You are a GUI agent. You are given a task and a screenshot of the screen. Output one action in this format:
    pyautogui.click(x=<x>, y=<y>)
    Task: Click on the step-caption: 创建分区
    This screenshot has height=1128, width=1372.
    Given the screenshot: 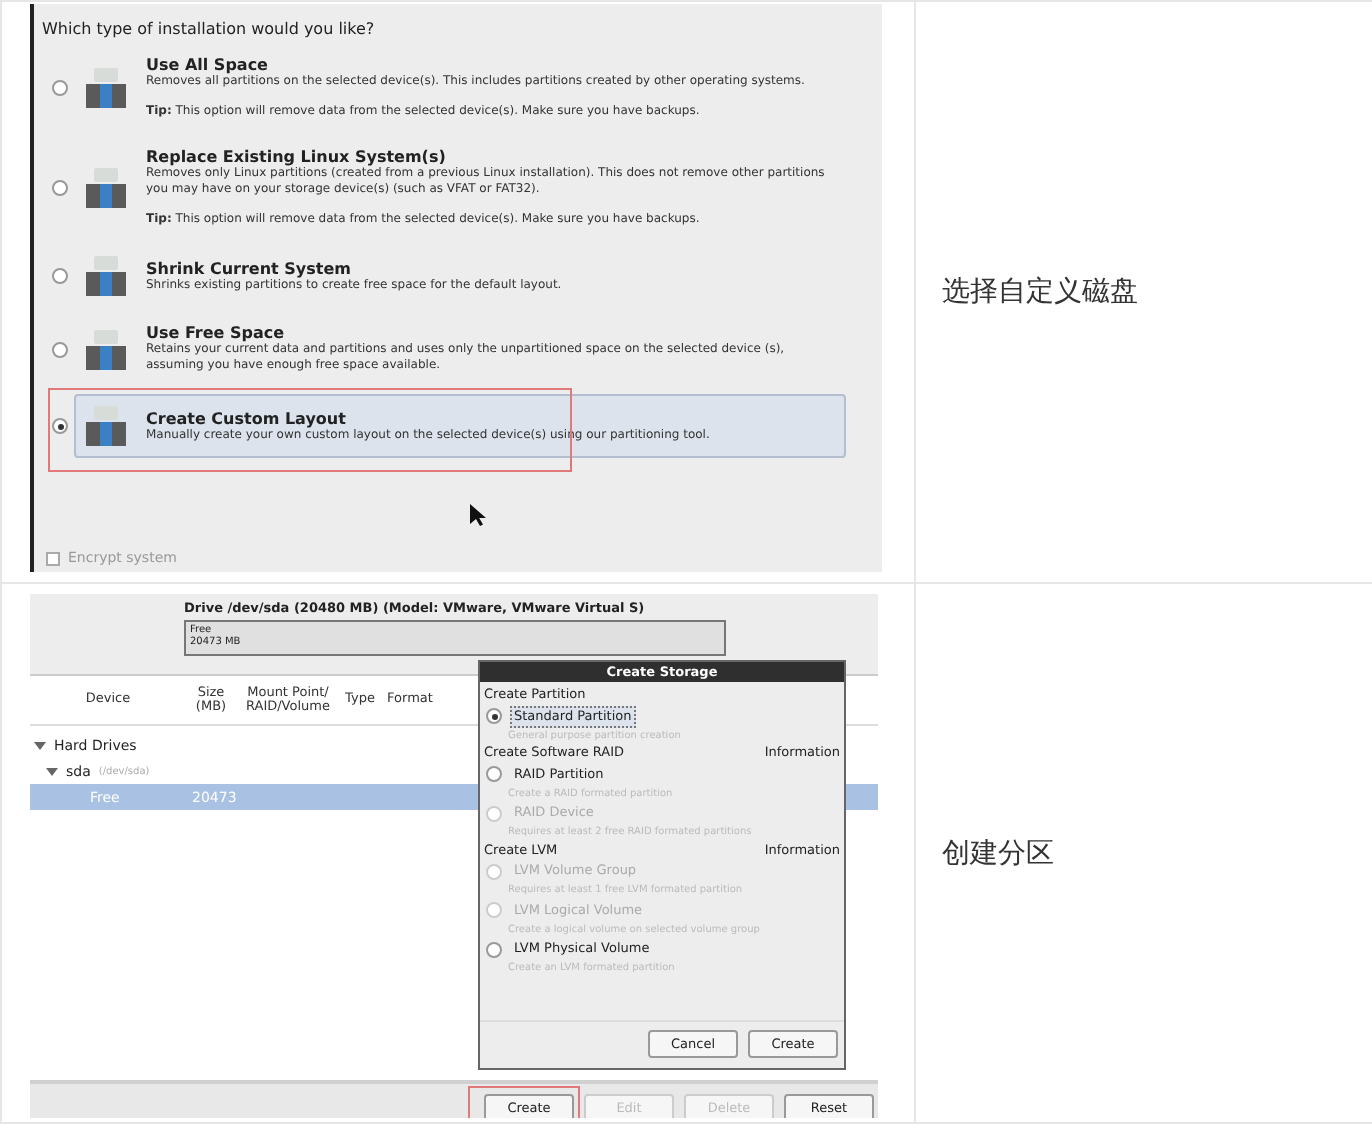 What is the action you would take?
    pyautogui.click(x=998, y=853)
    